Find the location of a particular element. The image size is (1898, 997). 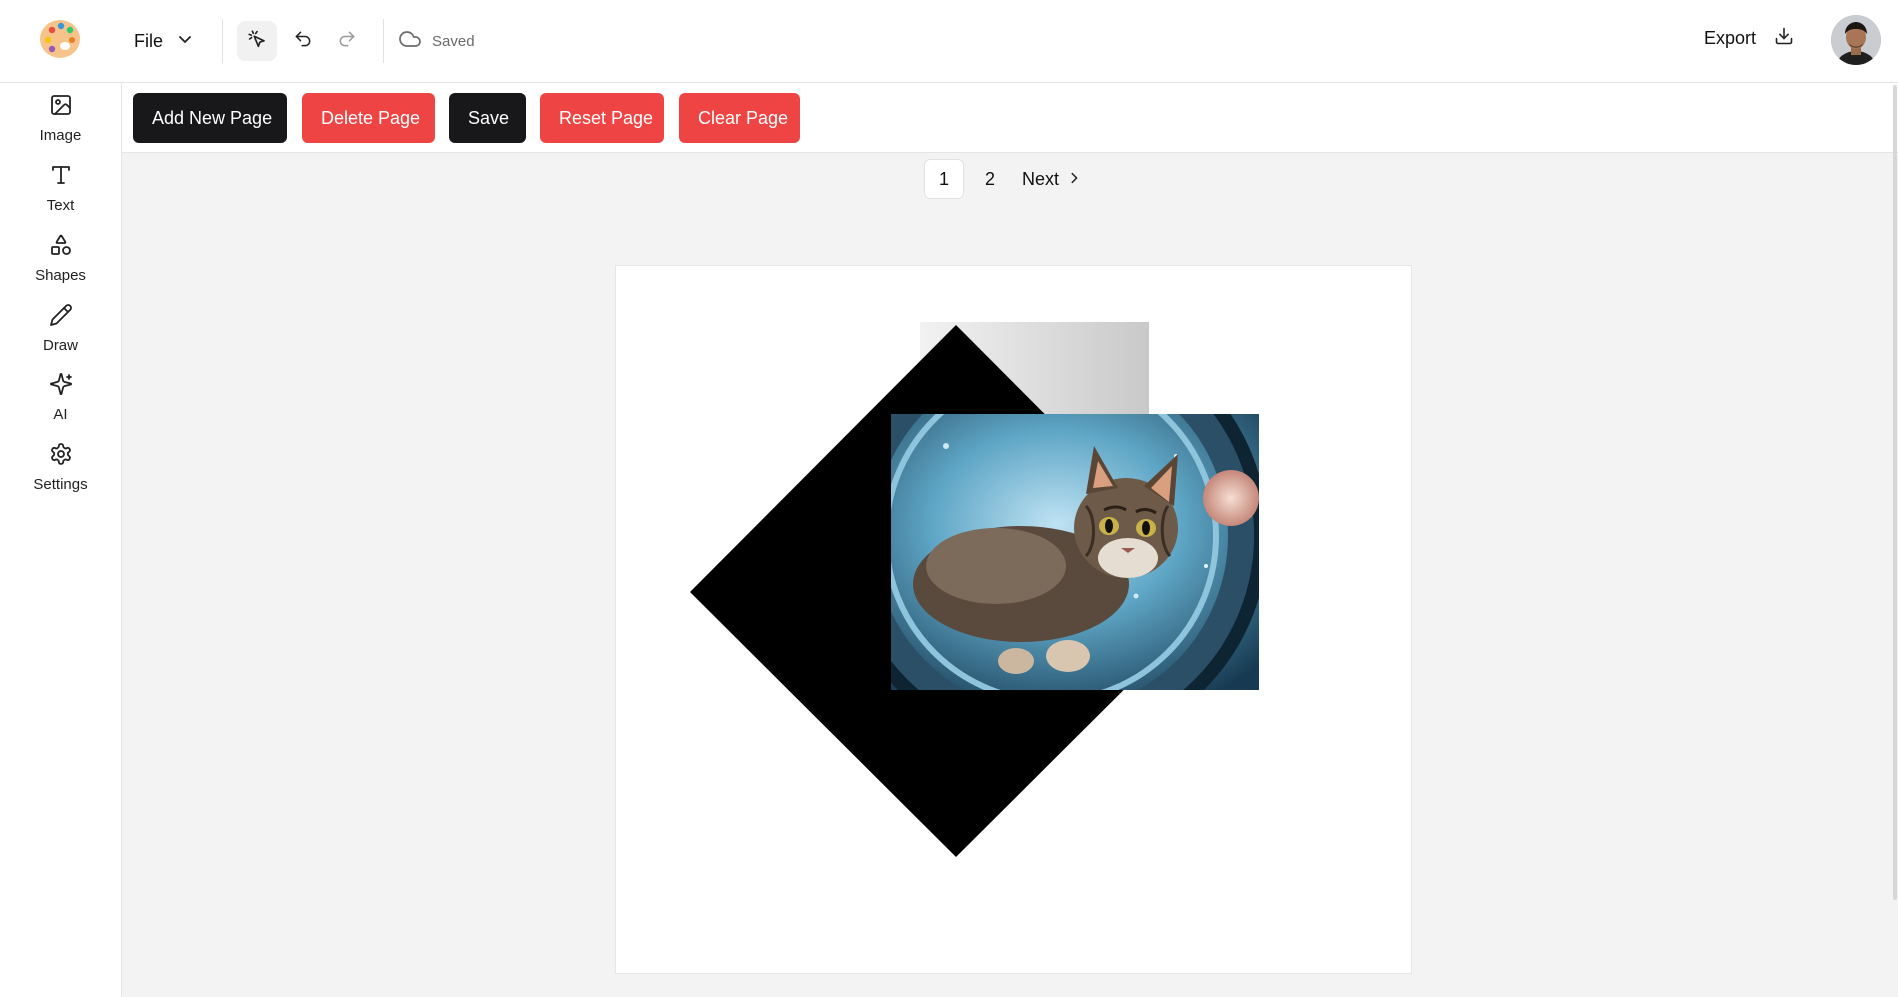

shapes-icon is located at coordinates (61, 245).